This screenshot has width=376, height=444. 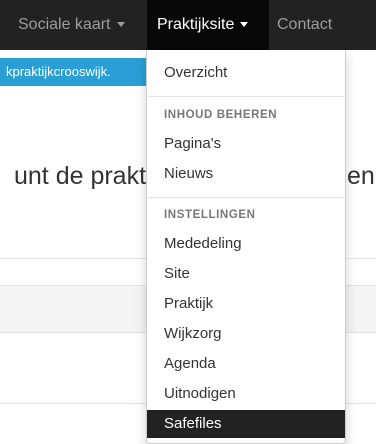 What do you see at coordinates (246, 244) in the screenshot?
I see `menu-item-mededeling: Mededeling` at bounding box center [246, 244].